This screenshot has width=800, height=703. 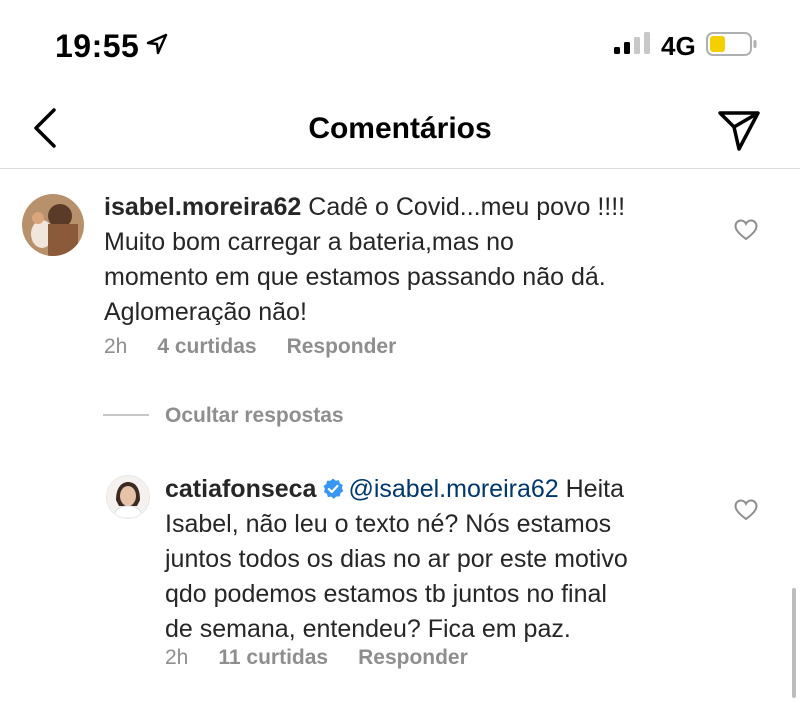 I want to click on reply-text-line: qdo podemos estamos tb juntos no final, so click(x=386, y=594).